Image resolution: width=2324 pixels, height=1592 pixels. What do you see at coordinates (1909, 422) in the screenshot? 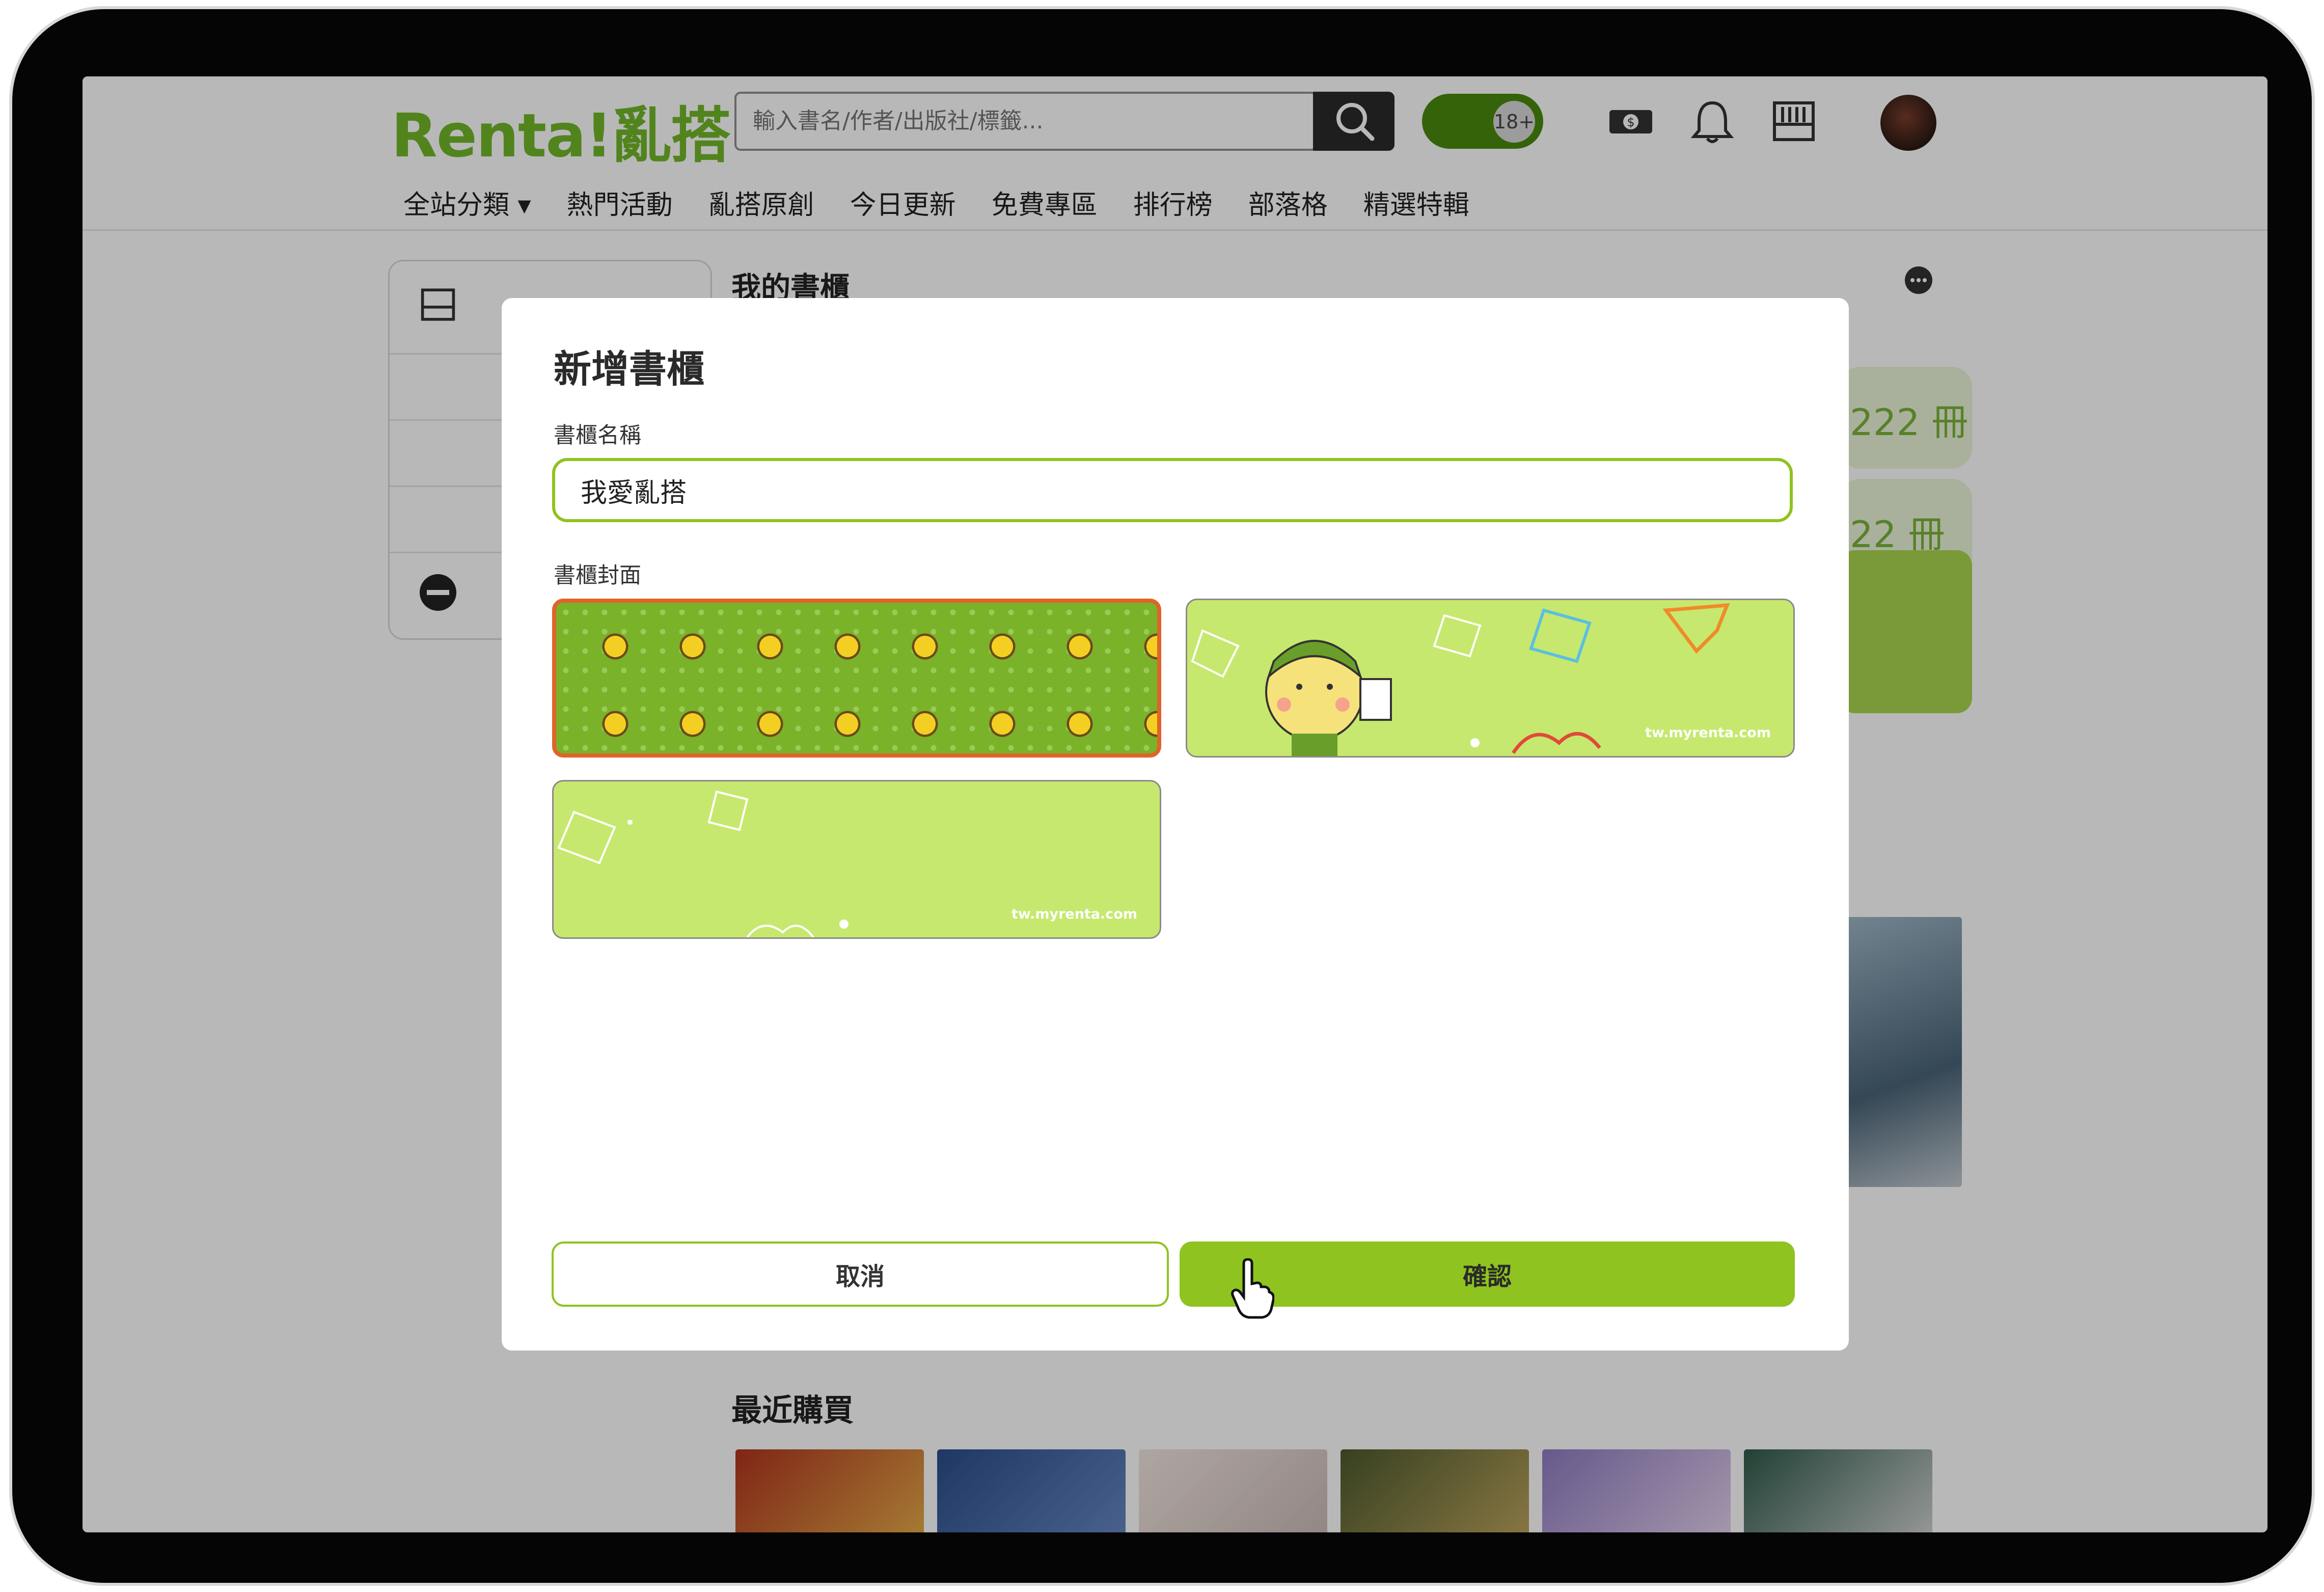
I see `shelf-count: 222 冊` at bounding box center [1909, 422].